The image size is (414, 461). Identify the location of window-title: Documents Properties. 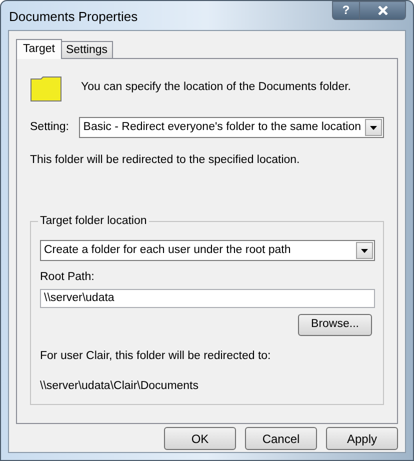
(73, 17).